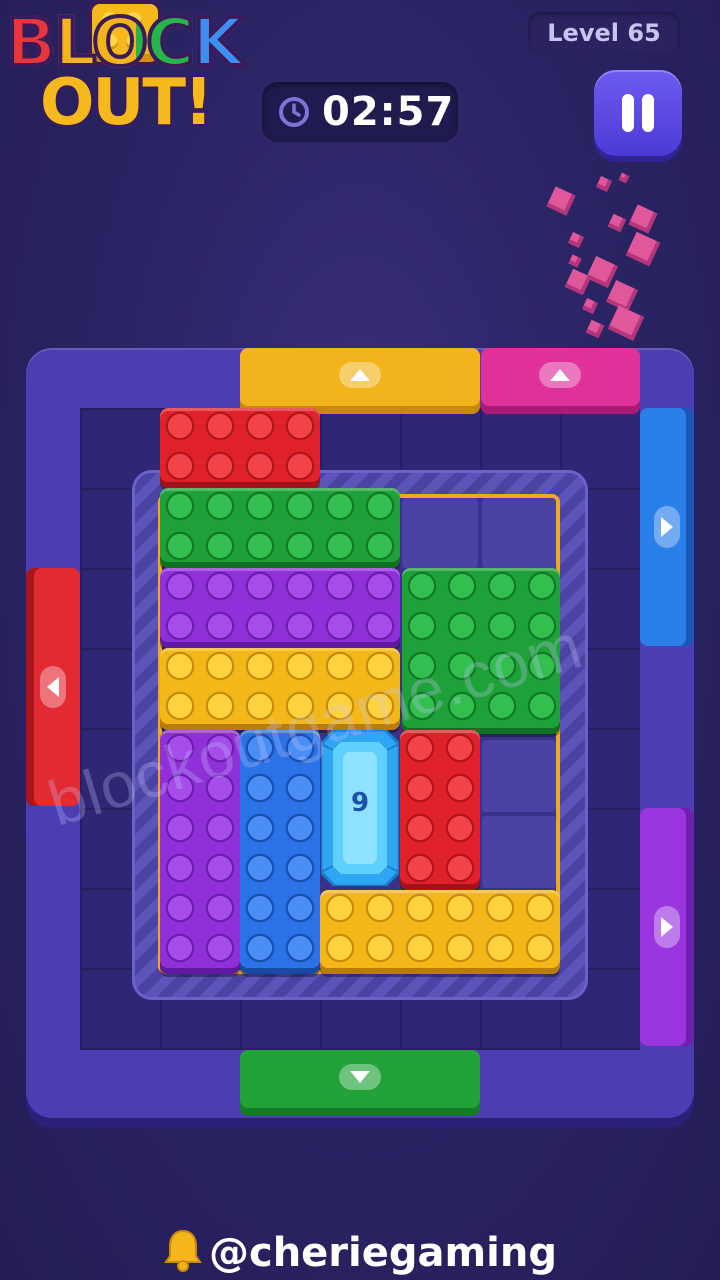 Image resolution: width=720 pixels, height=1280 pixels. I want to click on footer-handle-text: @cheriegaming, so click(382, 1253).